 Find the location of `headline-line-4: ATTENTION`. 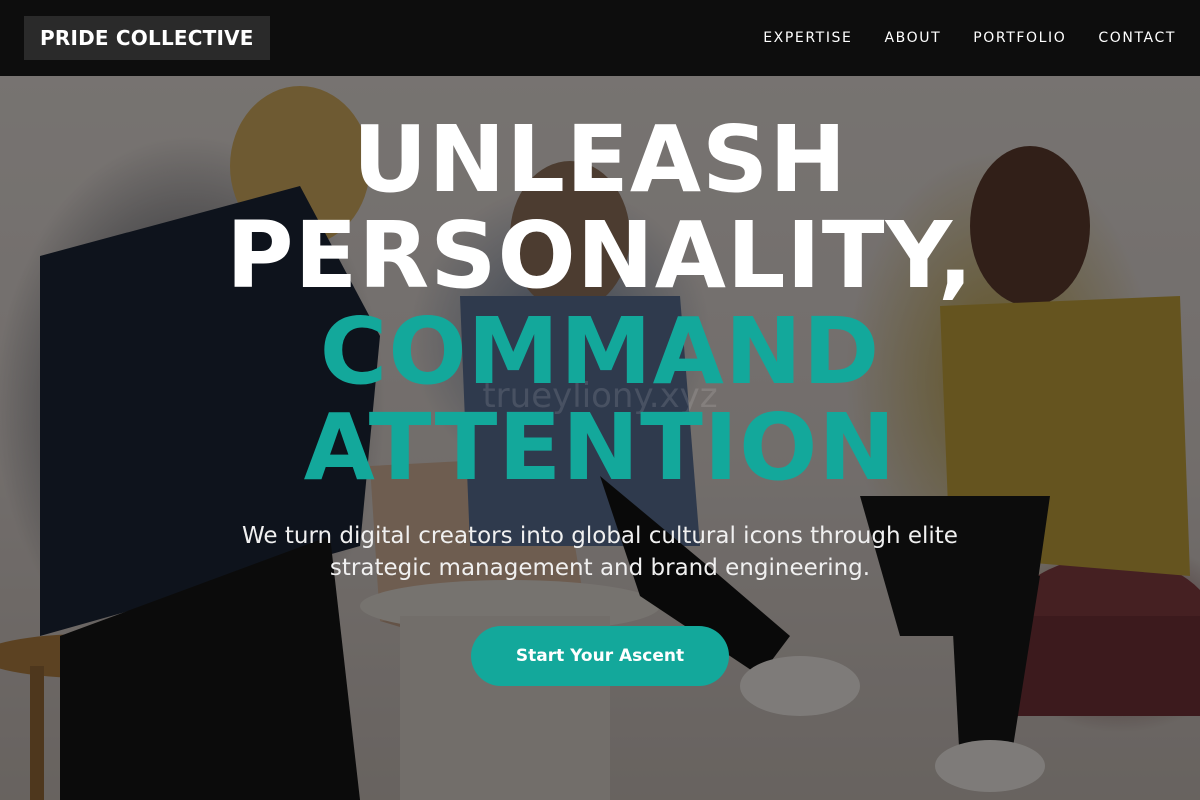

headline-line-4: ATTENTION is located at coordinates (600, 447).